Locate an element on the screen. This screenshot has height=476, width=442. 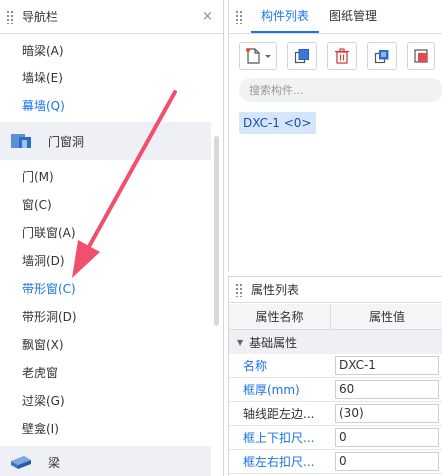
nav-title: 导航栏 is located at coordinates (40, 17).